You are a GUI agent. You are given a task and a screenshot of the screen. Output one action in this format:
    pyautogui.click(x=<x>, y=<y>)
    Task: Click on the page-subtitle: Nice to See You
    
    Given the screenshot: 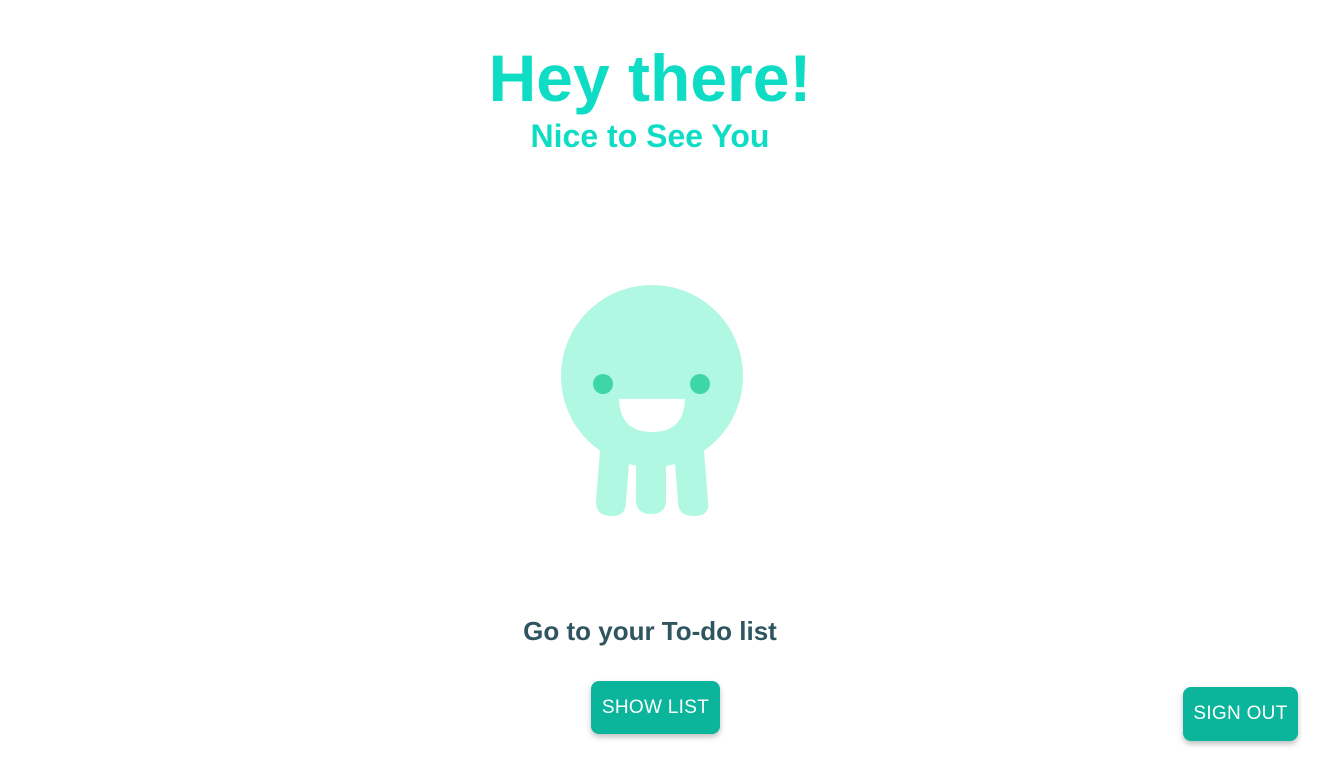 What is the action you would take?
    pyautogui.click(x=650, y=136)
    